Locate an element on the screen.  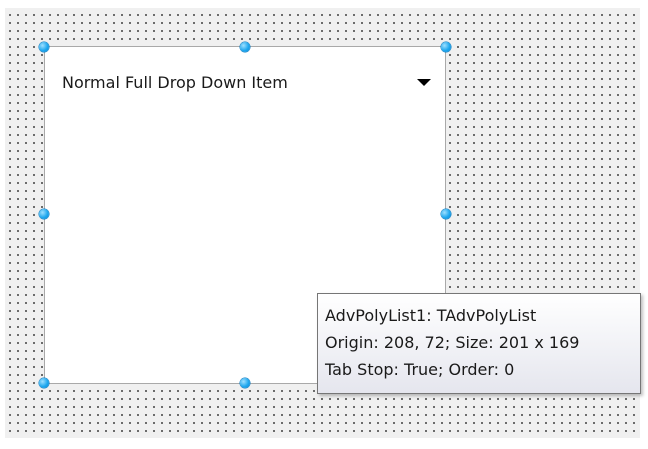
resize-handle-bottom-left is located at coordinates (44, 383).